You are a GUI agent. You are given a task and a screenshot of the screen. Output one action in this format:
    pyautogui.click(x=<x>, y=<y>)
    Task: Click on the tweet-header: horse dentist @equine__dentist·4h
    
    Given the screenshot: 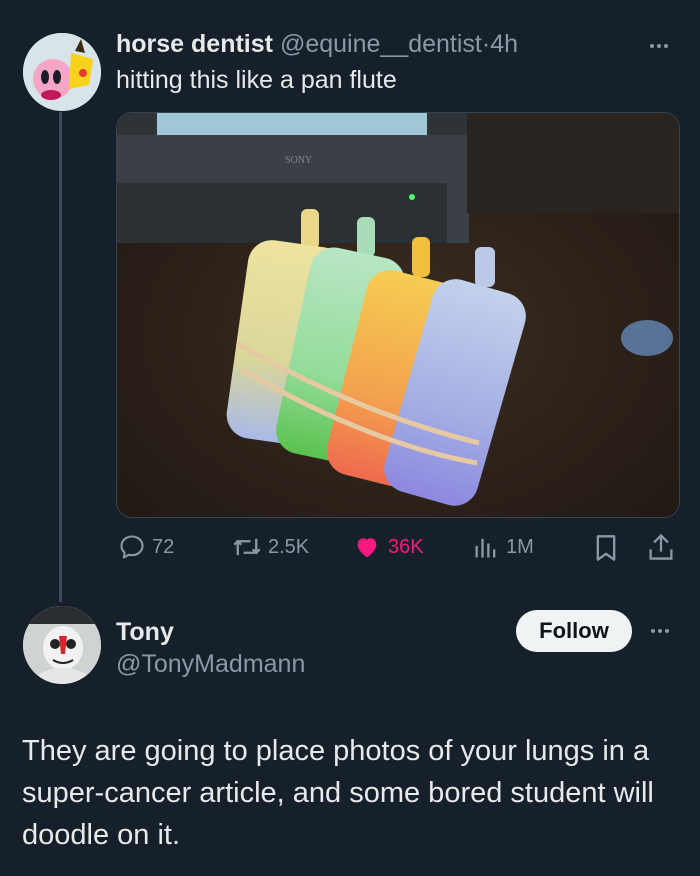 What is the action you would take?
    pyautogui.click(x=317, y=44)
    